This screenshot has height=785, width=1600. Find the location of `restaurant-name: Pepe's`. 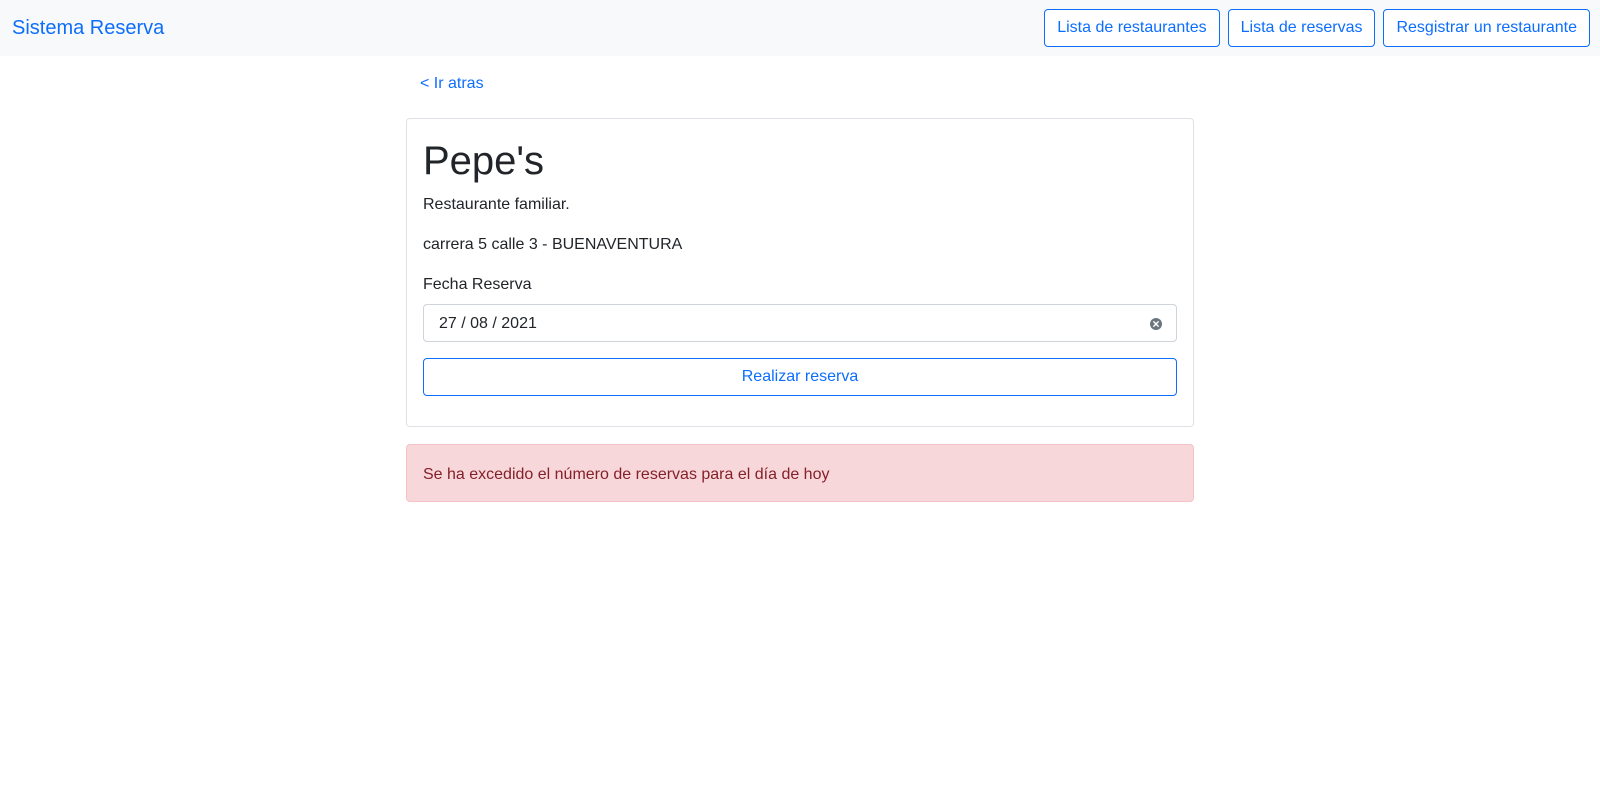

restaurant-name: Pepe's is located at coordinates (484, 161).